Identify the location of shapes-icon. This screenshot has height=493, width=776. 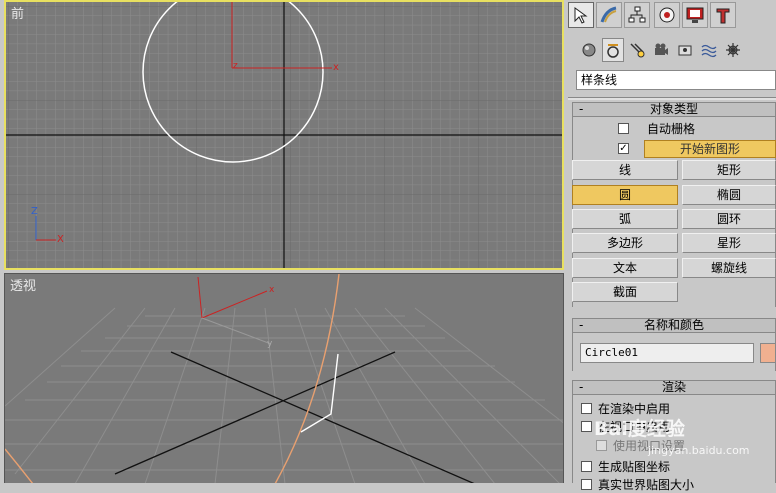
(613, 51).